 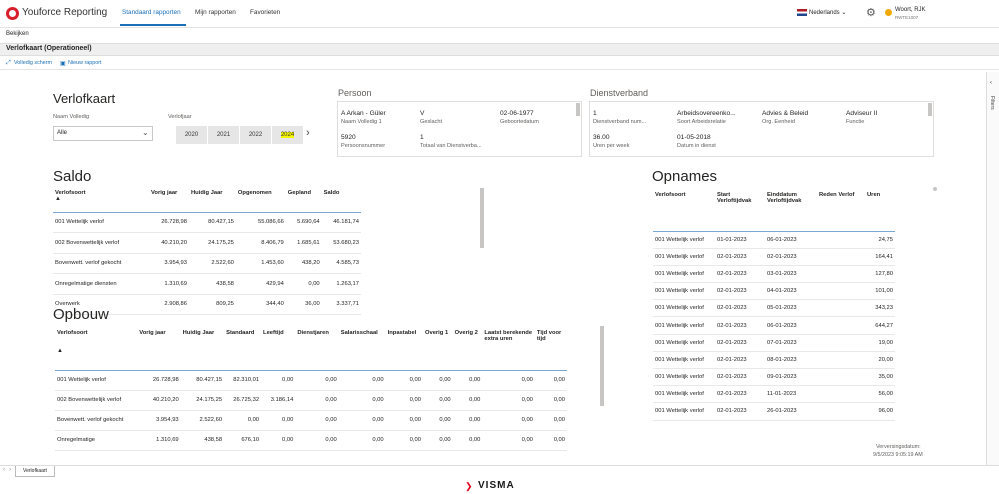 What do you see at coordinates (261, 201) in the screenshot?
I see `saldo-col-opgenomen: Opgenomen` at bounding box center [261, 201].